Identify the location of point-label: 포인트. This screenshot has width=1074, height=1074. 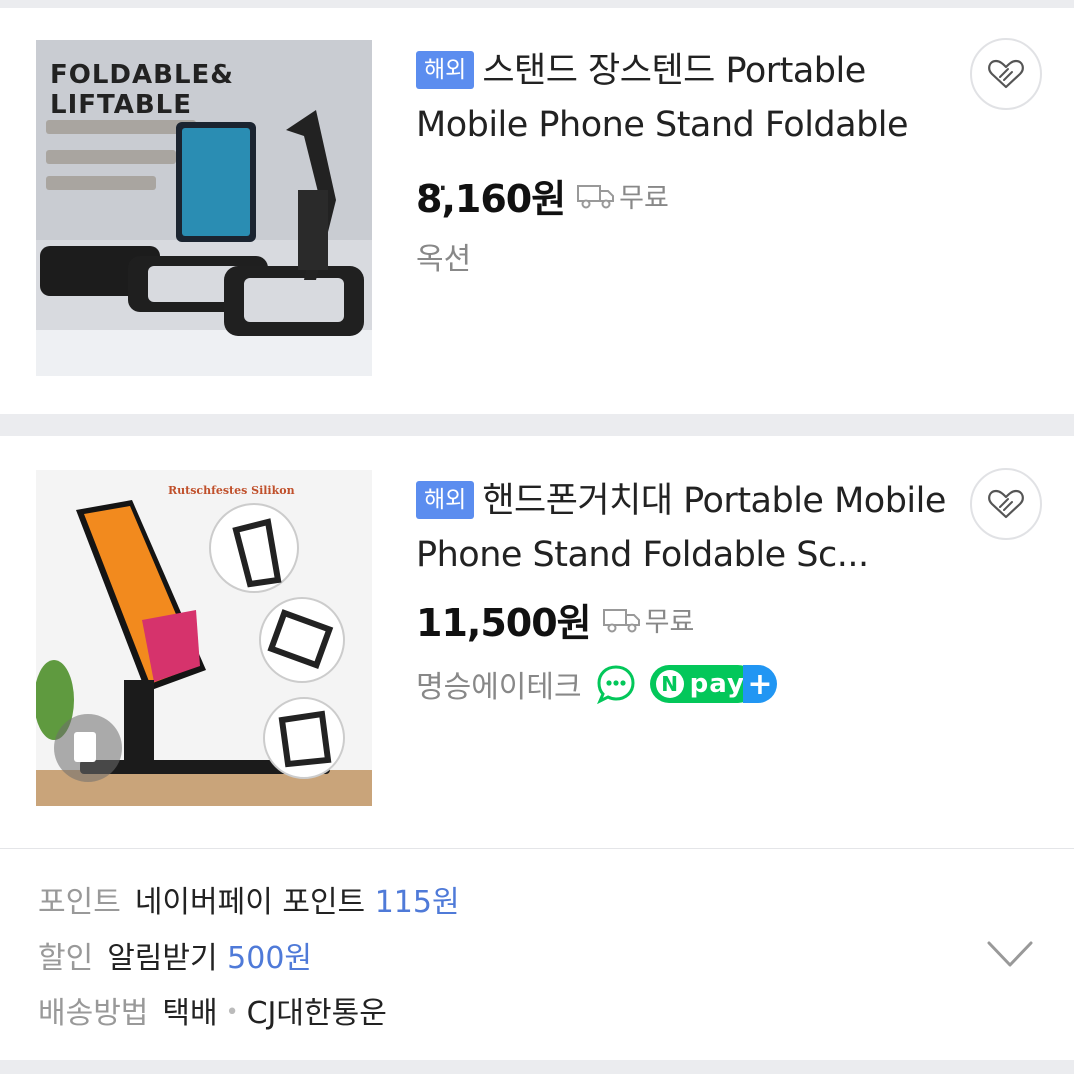
(79, 902).